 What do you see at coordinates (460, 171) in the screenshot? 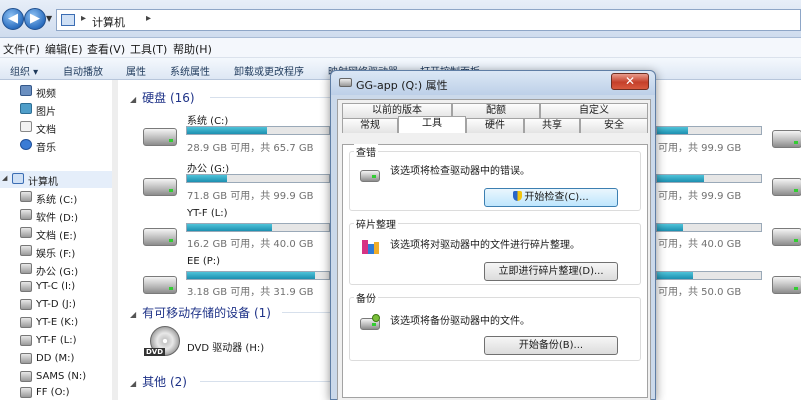
I see `section-description: 该选项将检查驱动器中的错误。` at bounding box center [460, 171].